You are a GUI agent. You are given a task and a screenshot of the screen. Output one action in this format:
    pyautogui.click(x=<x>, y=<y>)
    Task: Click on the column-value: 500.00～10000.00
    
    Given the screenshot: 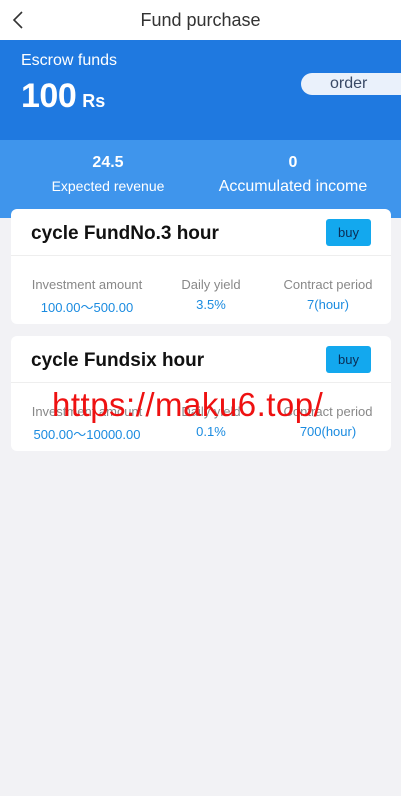 What is the action you would take?
    pyautogui.click(x=87, y=434)
    